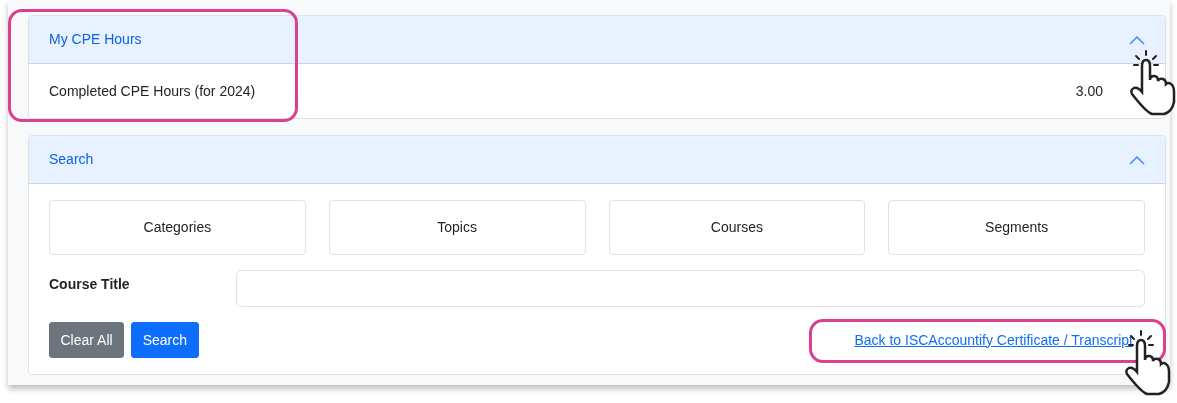 Image resolution: width=1177 pixels, height=403 pixels. I want to click on filter-button: Categories, so click(177, 227).